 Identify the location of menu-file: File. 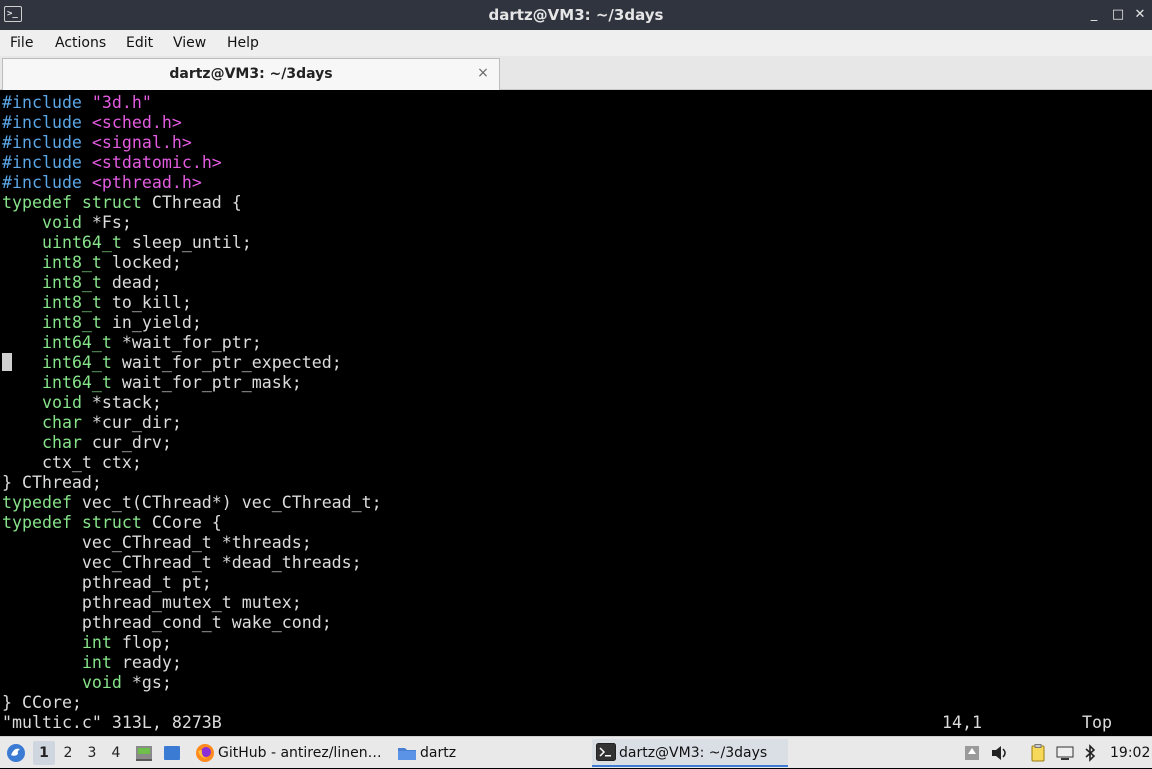
(21, 43).